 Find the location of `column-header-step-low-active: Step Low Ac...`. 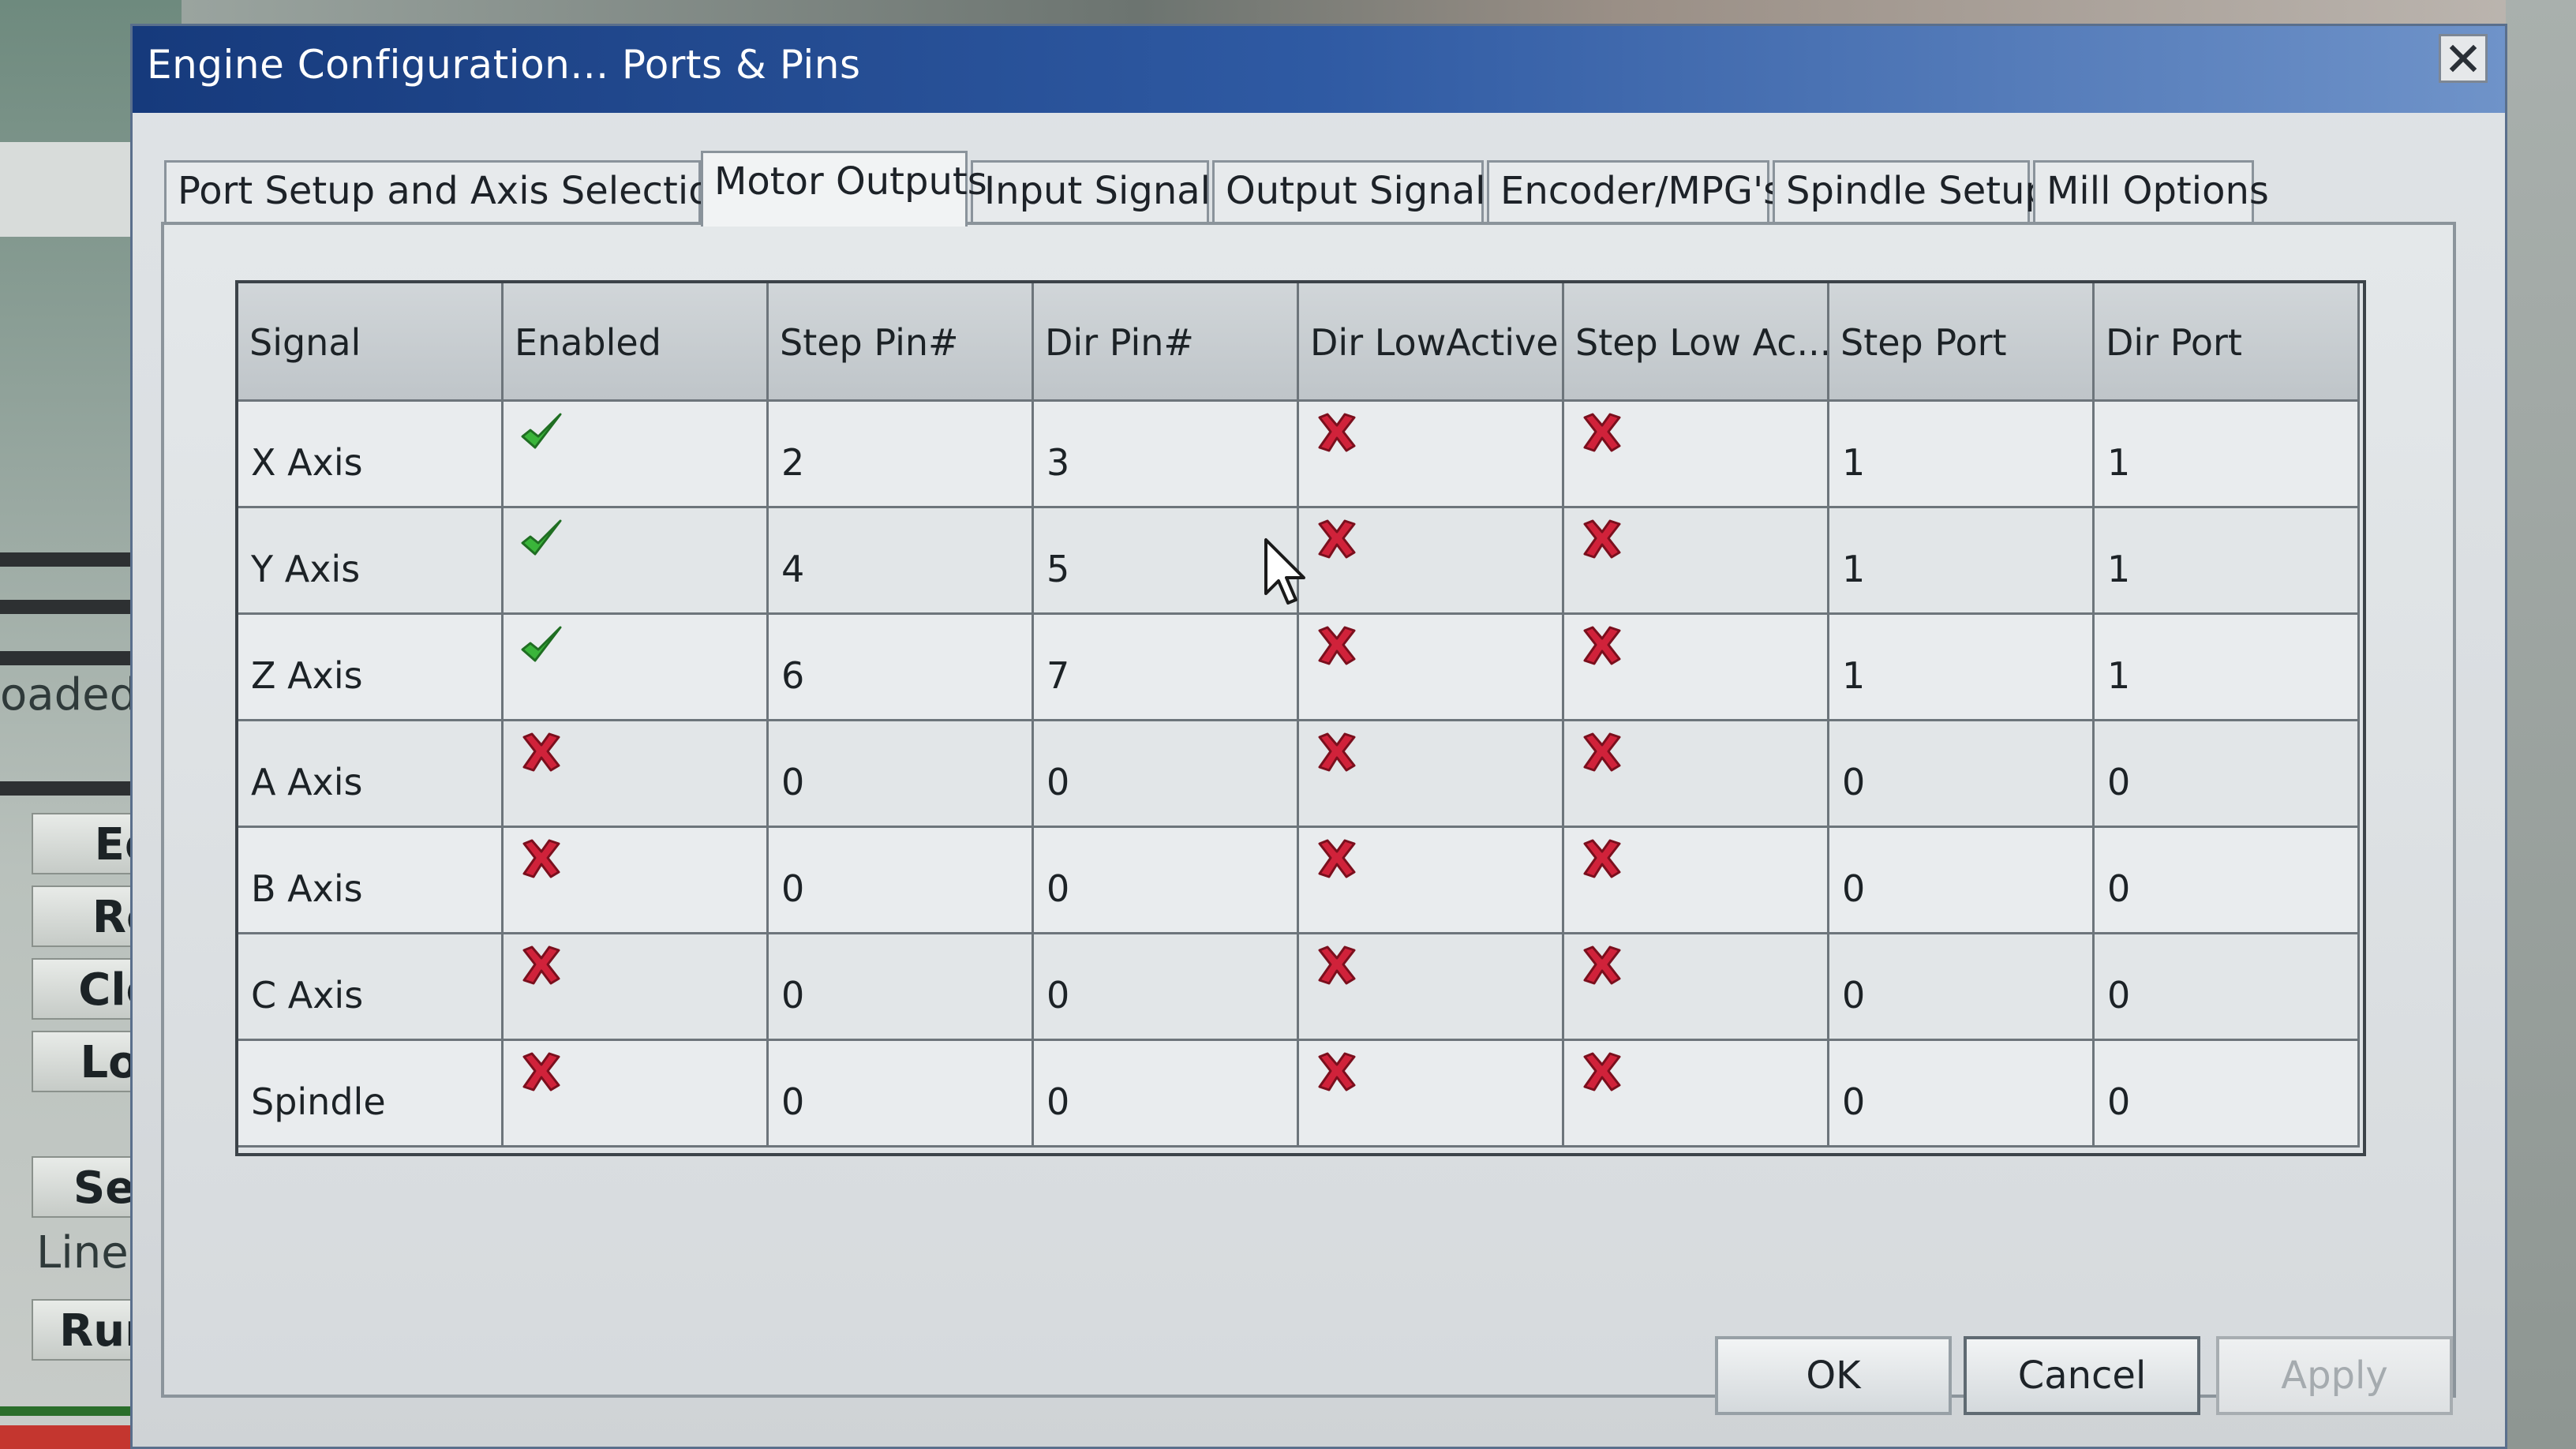

column-header-step-low-active: Step Low Ac... is located at coordinates (1696, 342).